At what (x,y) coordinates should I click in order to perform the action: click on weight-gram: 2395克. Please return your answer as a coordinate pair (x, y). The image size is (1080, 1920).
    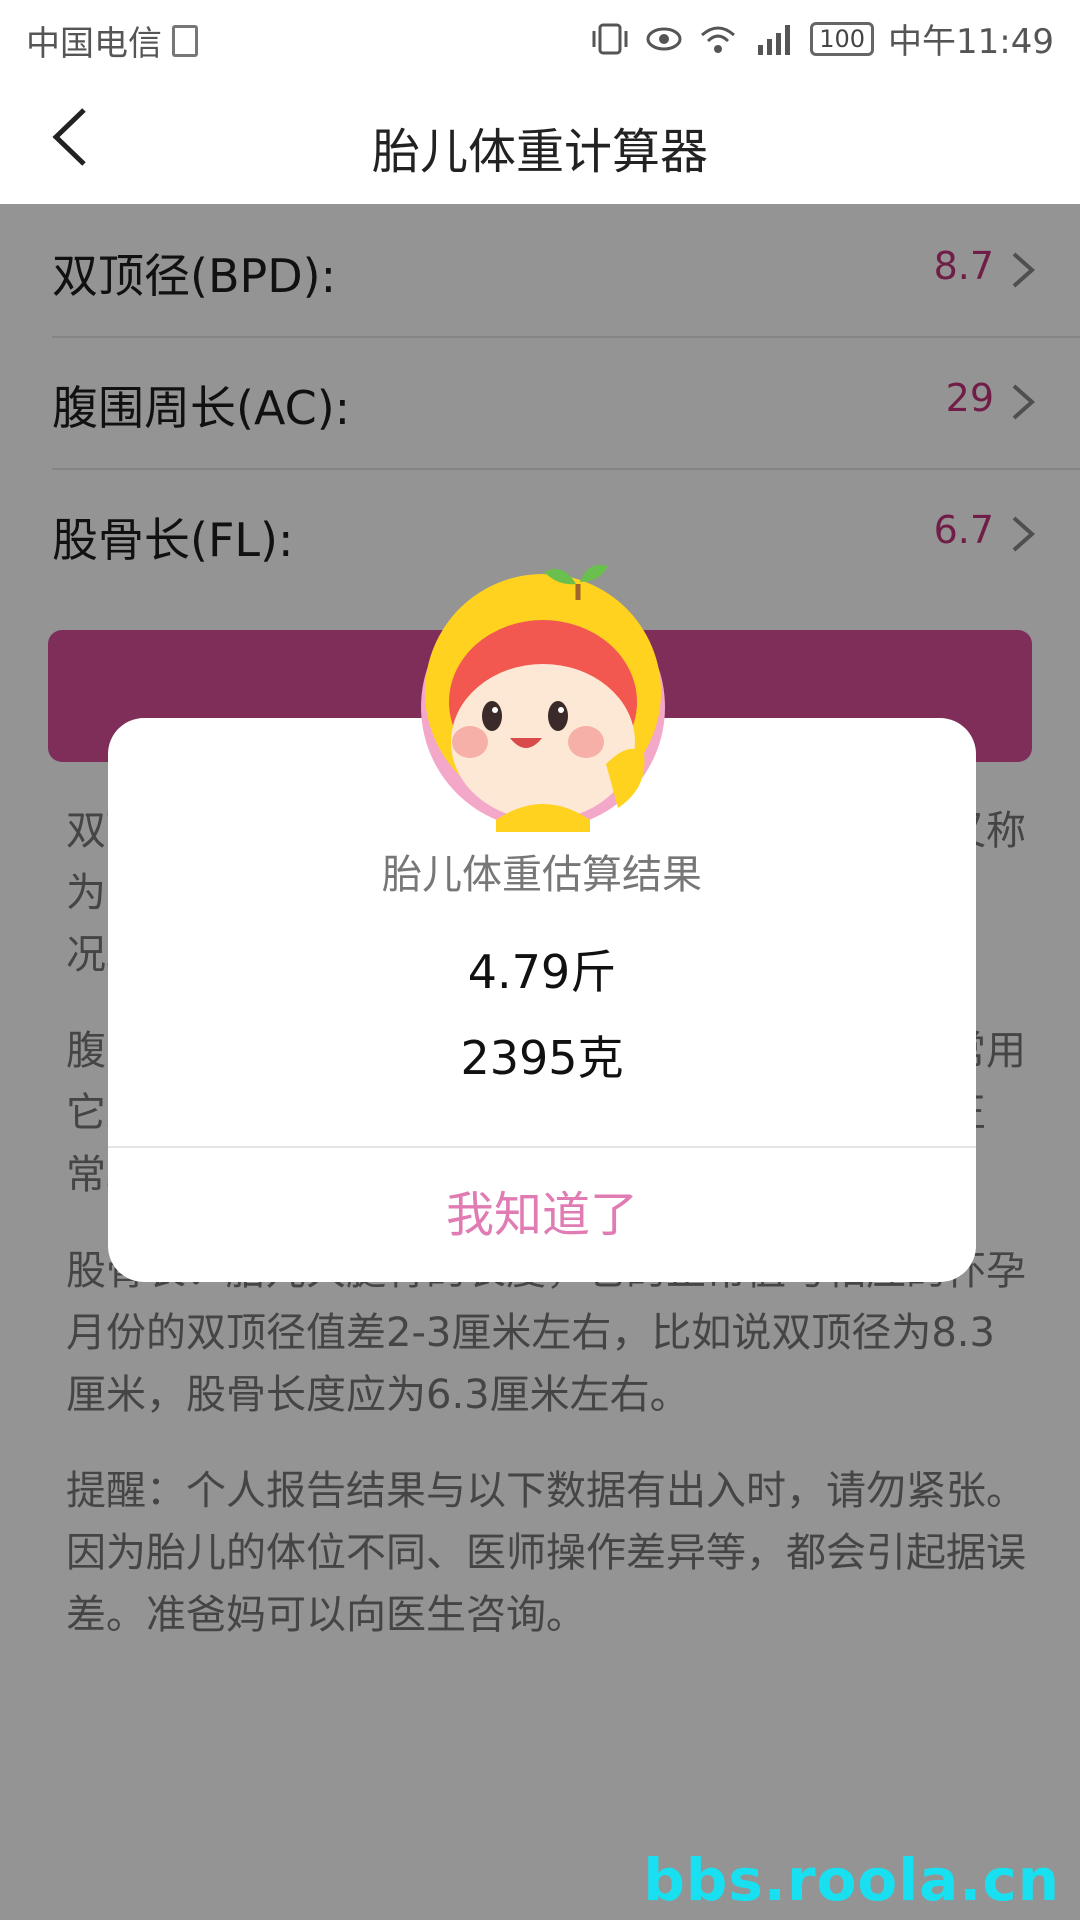
    Looking at the image, I should click on (542, 1058).